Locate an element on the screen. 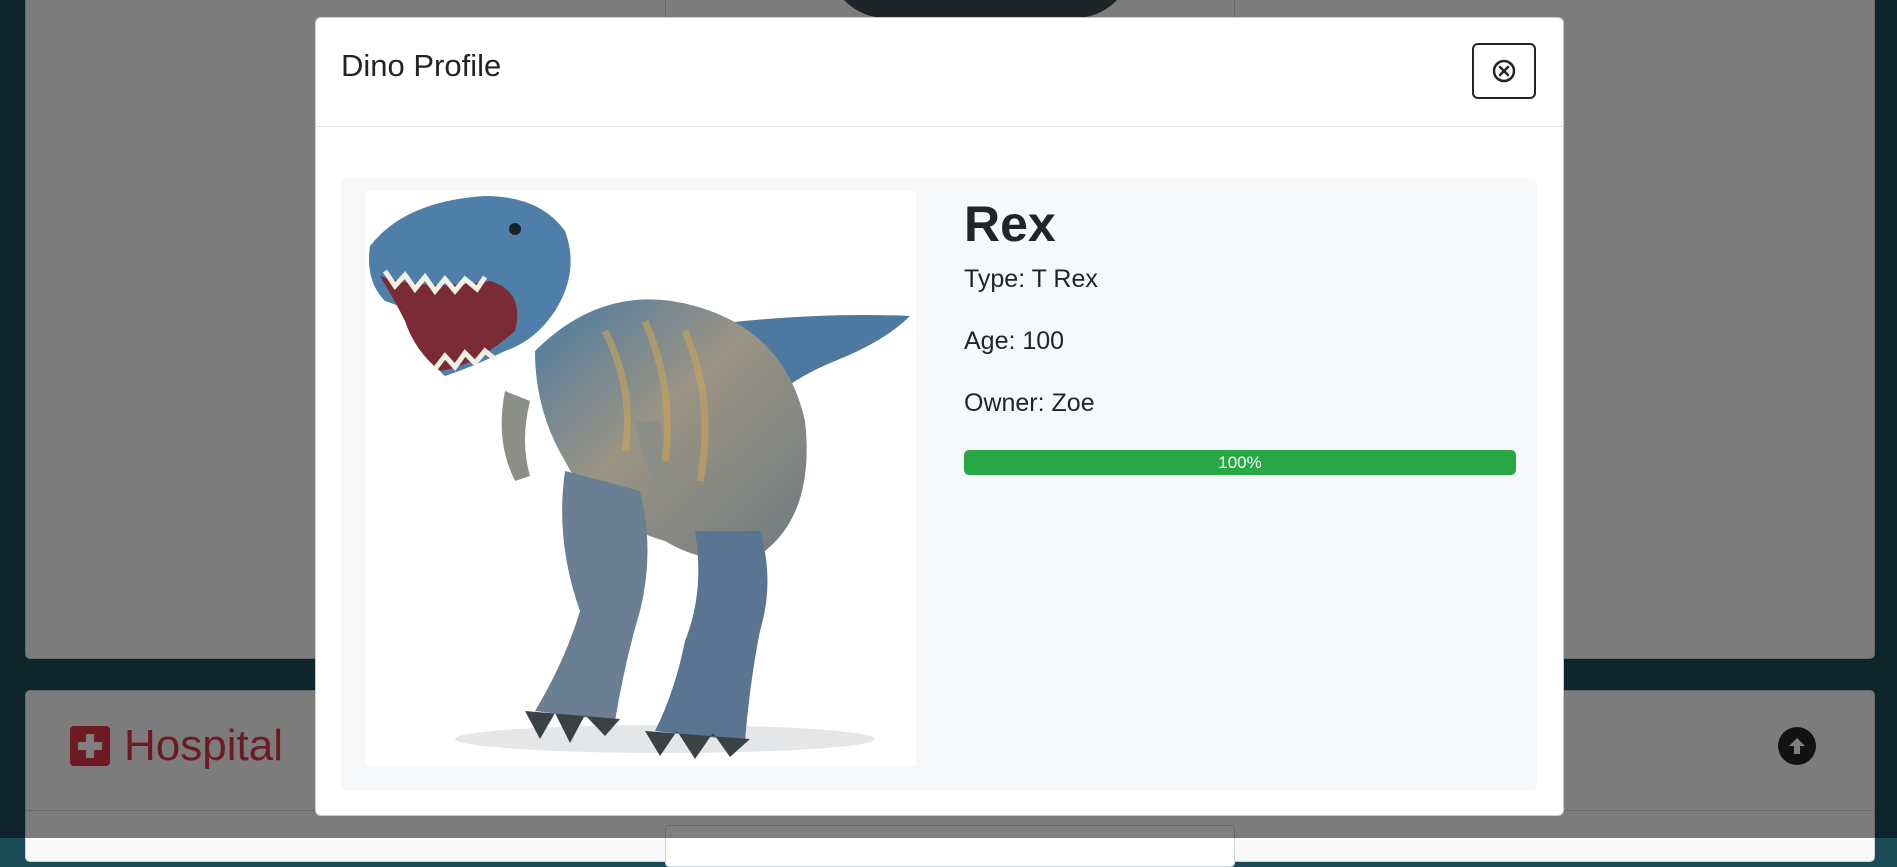 This screenshot has width=1897, height=867. dino-name: Rex is located at coordinates (1010, 224).